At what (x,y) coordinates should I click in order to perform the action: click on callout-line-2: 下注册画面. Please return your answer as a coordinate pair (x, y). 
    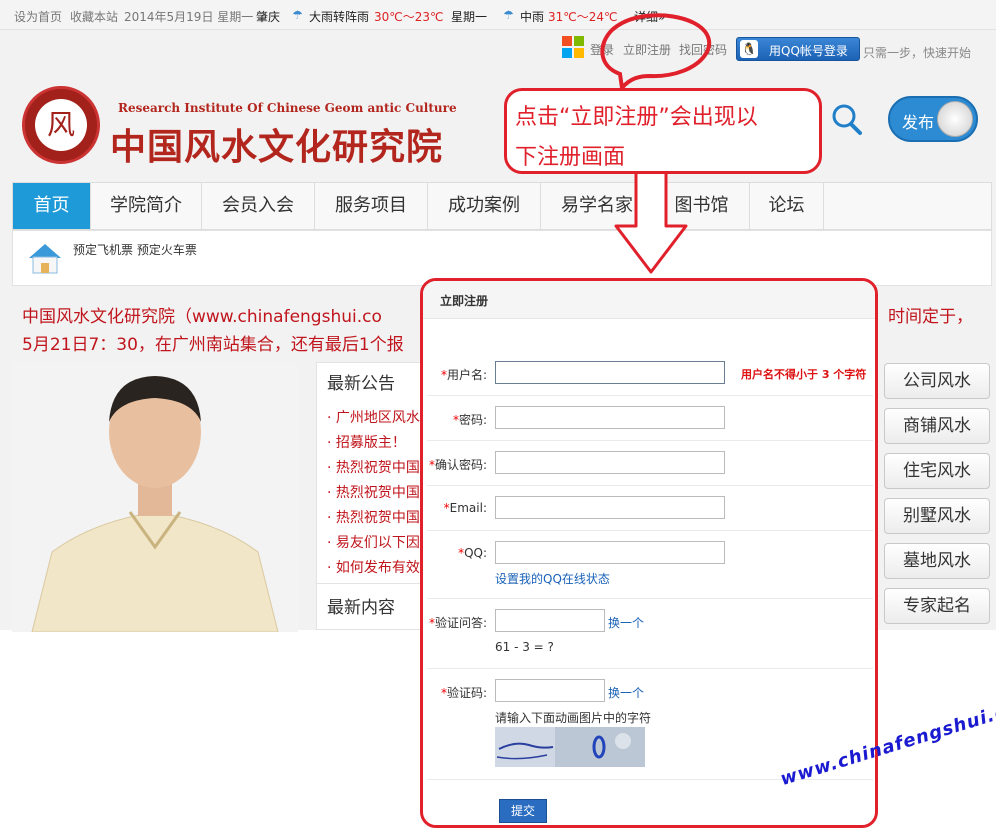
    Looking at the image, I should click on (570, 157).